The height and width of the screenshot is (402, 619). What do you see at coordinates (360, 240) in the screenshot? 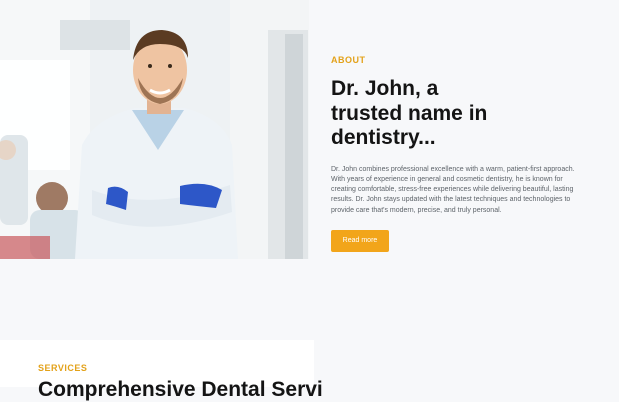
I see `read-more-button: Read more` at bounding box center [360, 240].